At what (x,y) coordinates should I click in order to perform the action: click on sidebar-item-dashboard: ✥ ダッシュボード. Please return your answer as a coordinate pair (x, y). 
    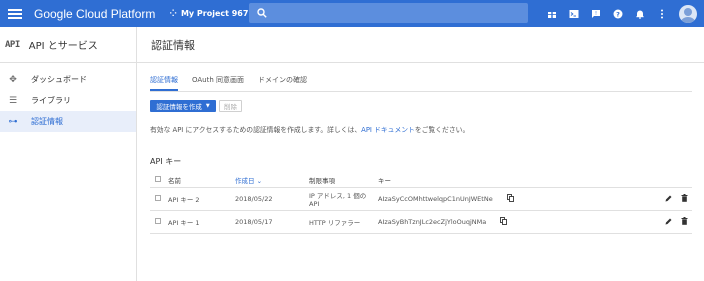
    Looking at the image, I should click on (68, 79).